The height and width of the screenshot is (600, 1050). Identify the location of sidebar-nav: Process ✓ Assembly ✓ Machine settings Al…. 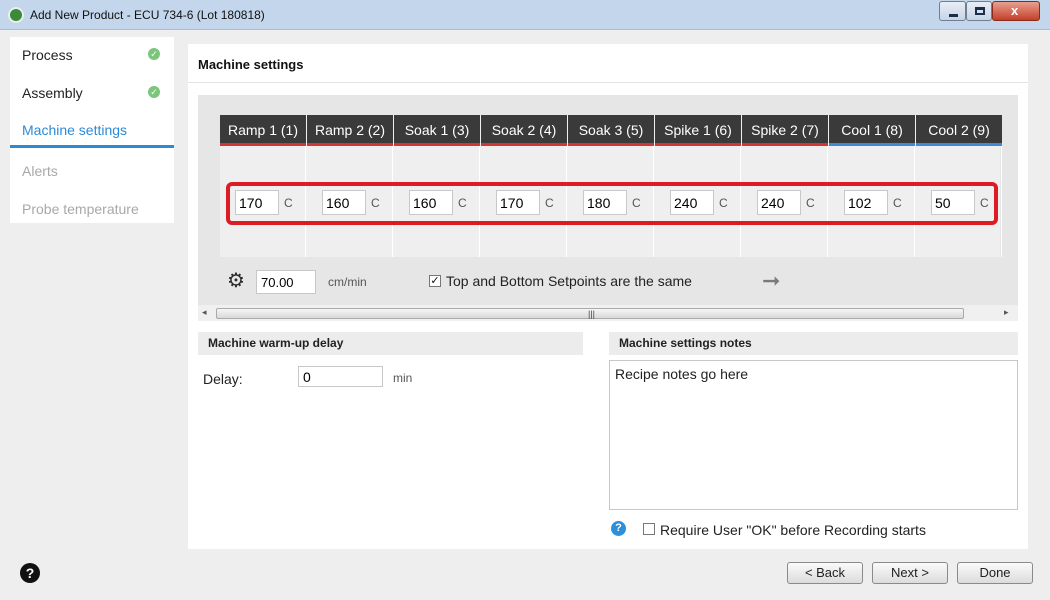
(92, 130).